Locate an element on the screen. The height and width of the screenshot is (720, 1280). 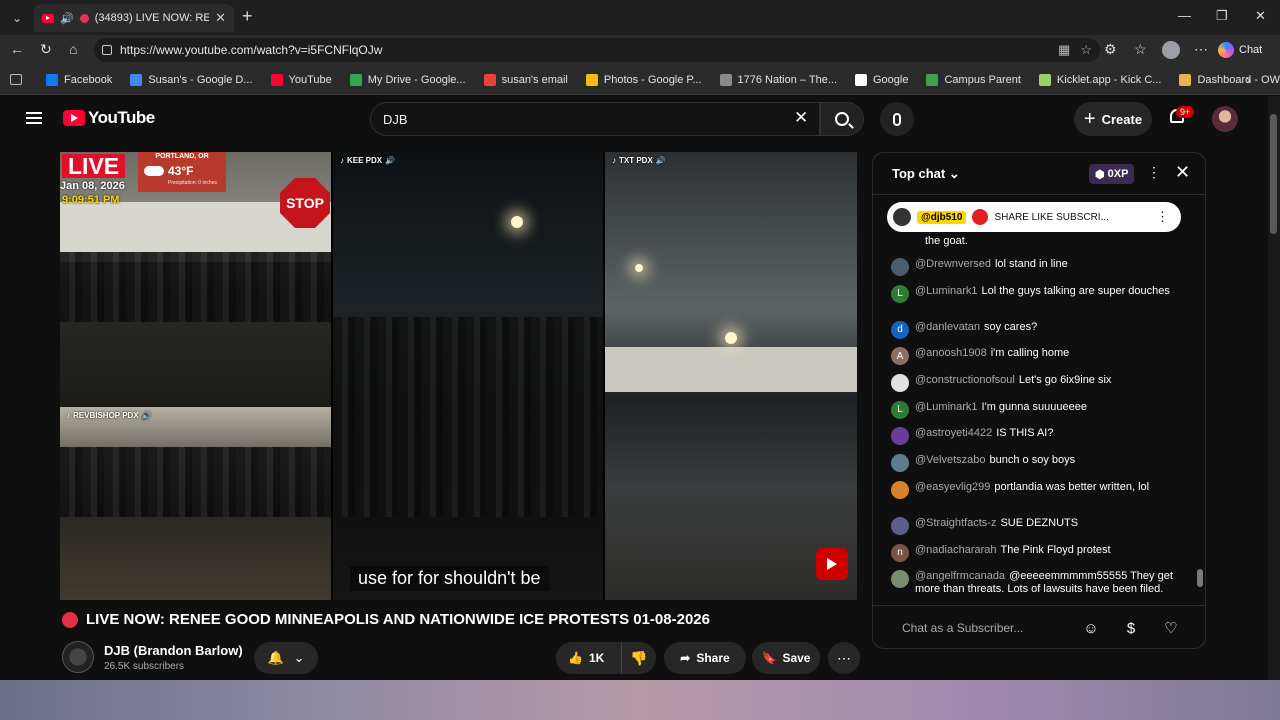
pinned-options-icon: ⋮ is located at coordinates (1168, 217).